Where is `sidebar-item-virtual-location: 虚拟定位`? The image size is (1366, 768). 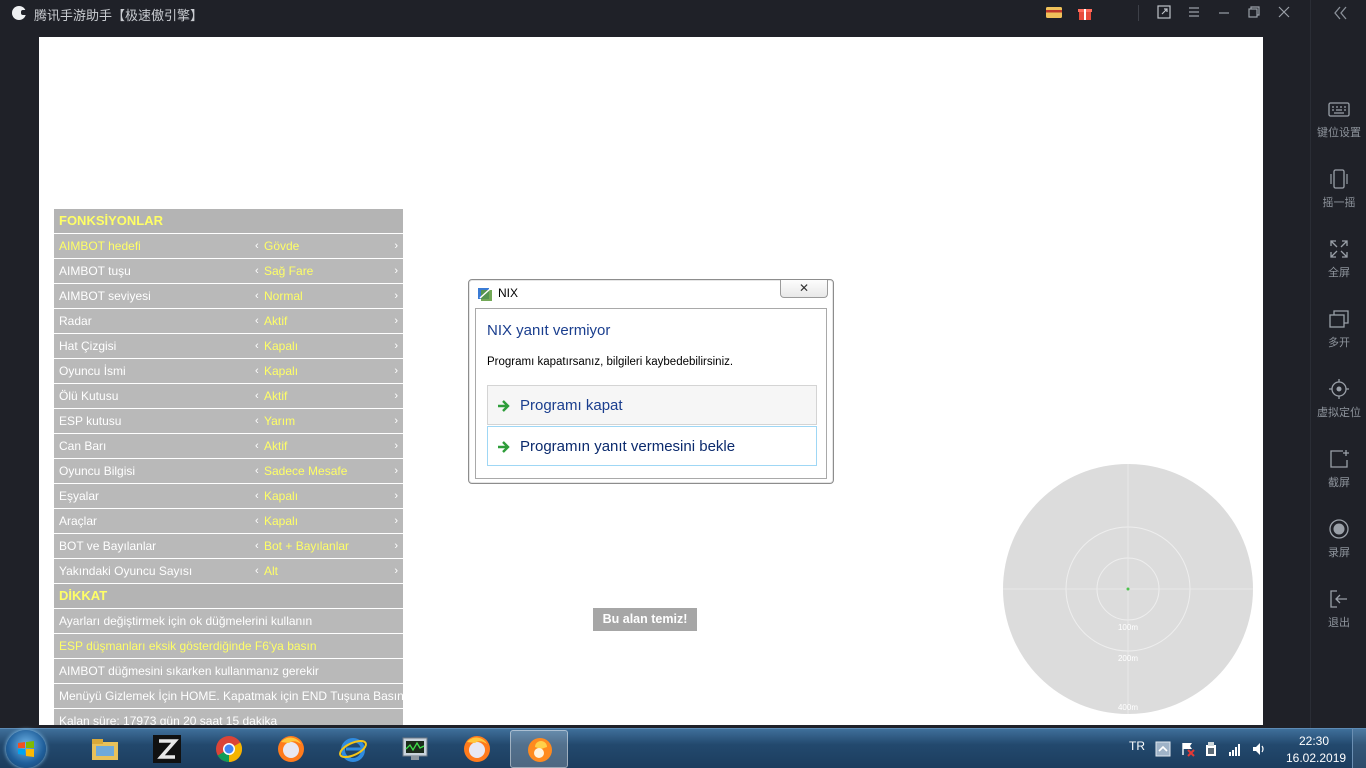
sidebar-item-virtual-location: 虚拟定位 is located at coordinates (1338, 408).